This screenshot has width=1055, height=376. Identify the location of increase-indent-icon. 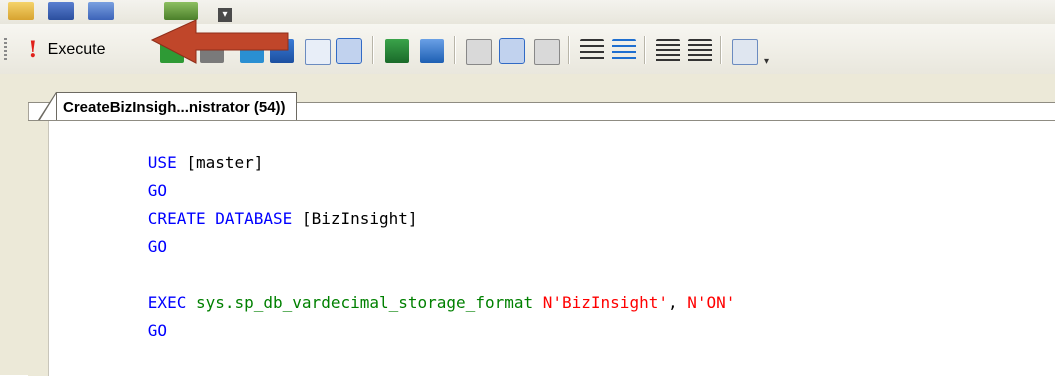
(700, 51).